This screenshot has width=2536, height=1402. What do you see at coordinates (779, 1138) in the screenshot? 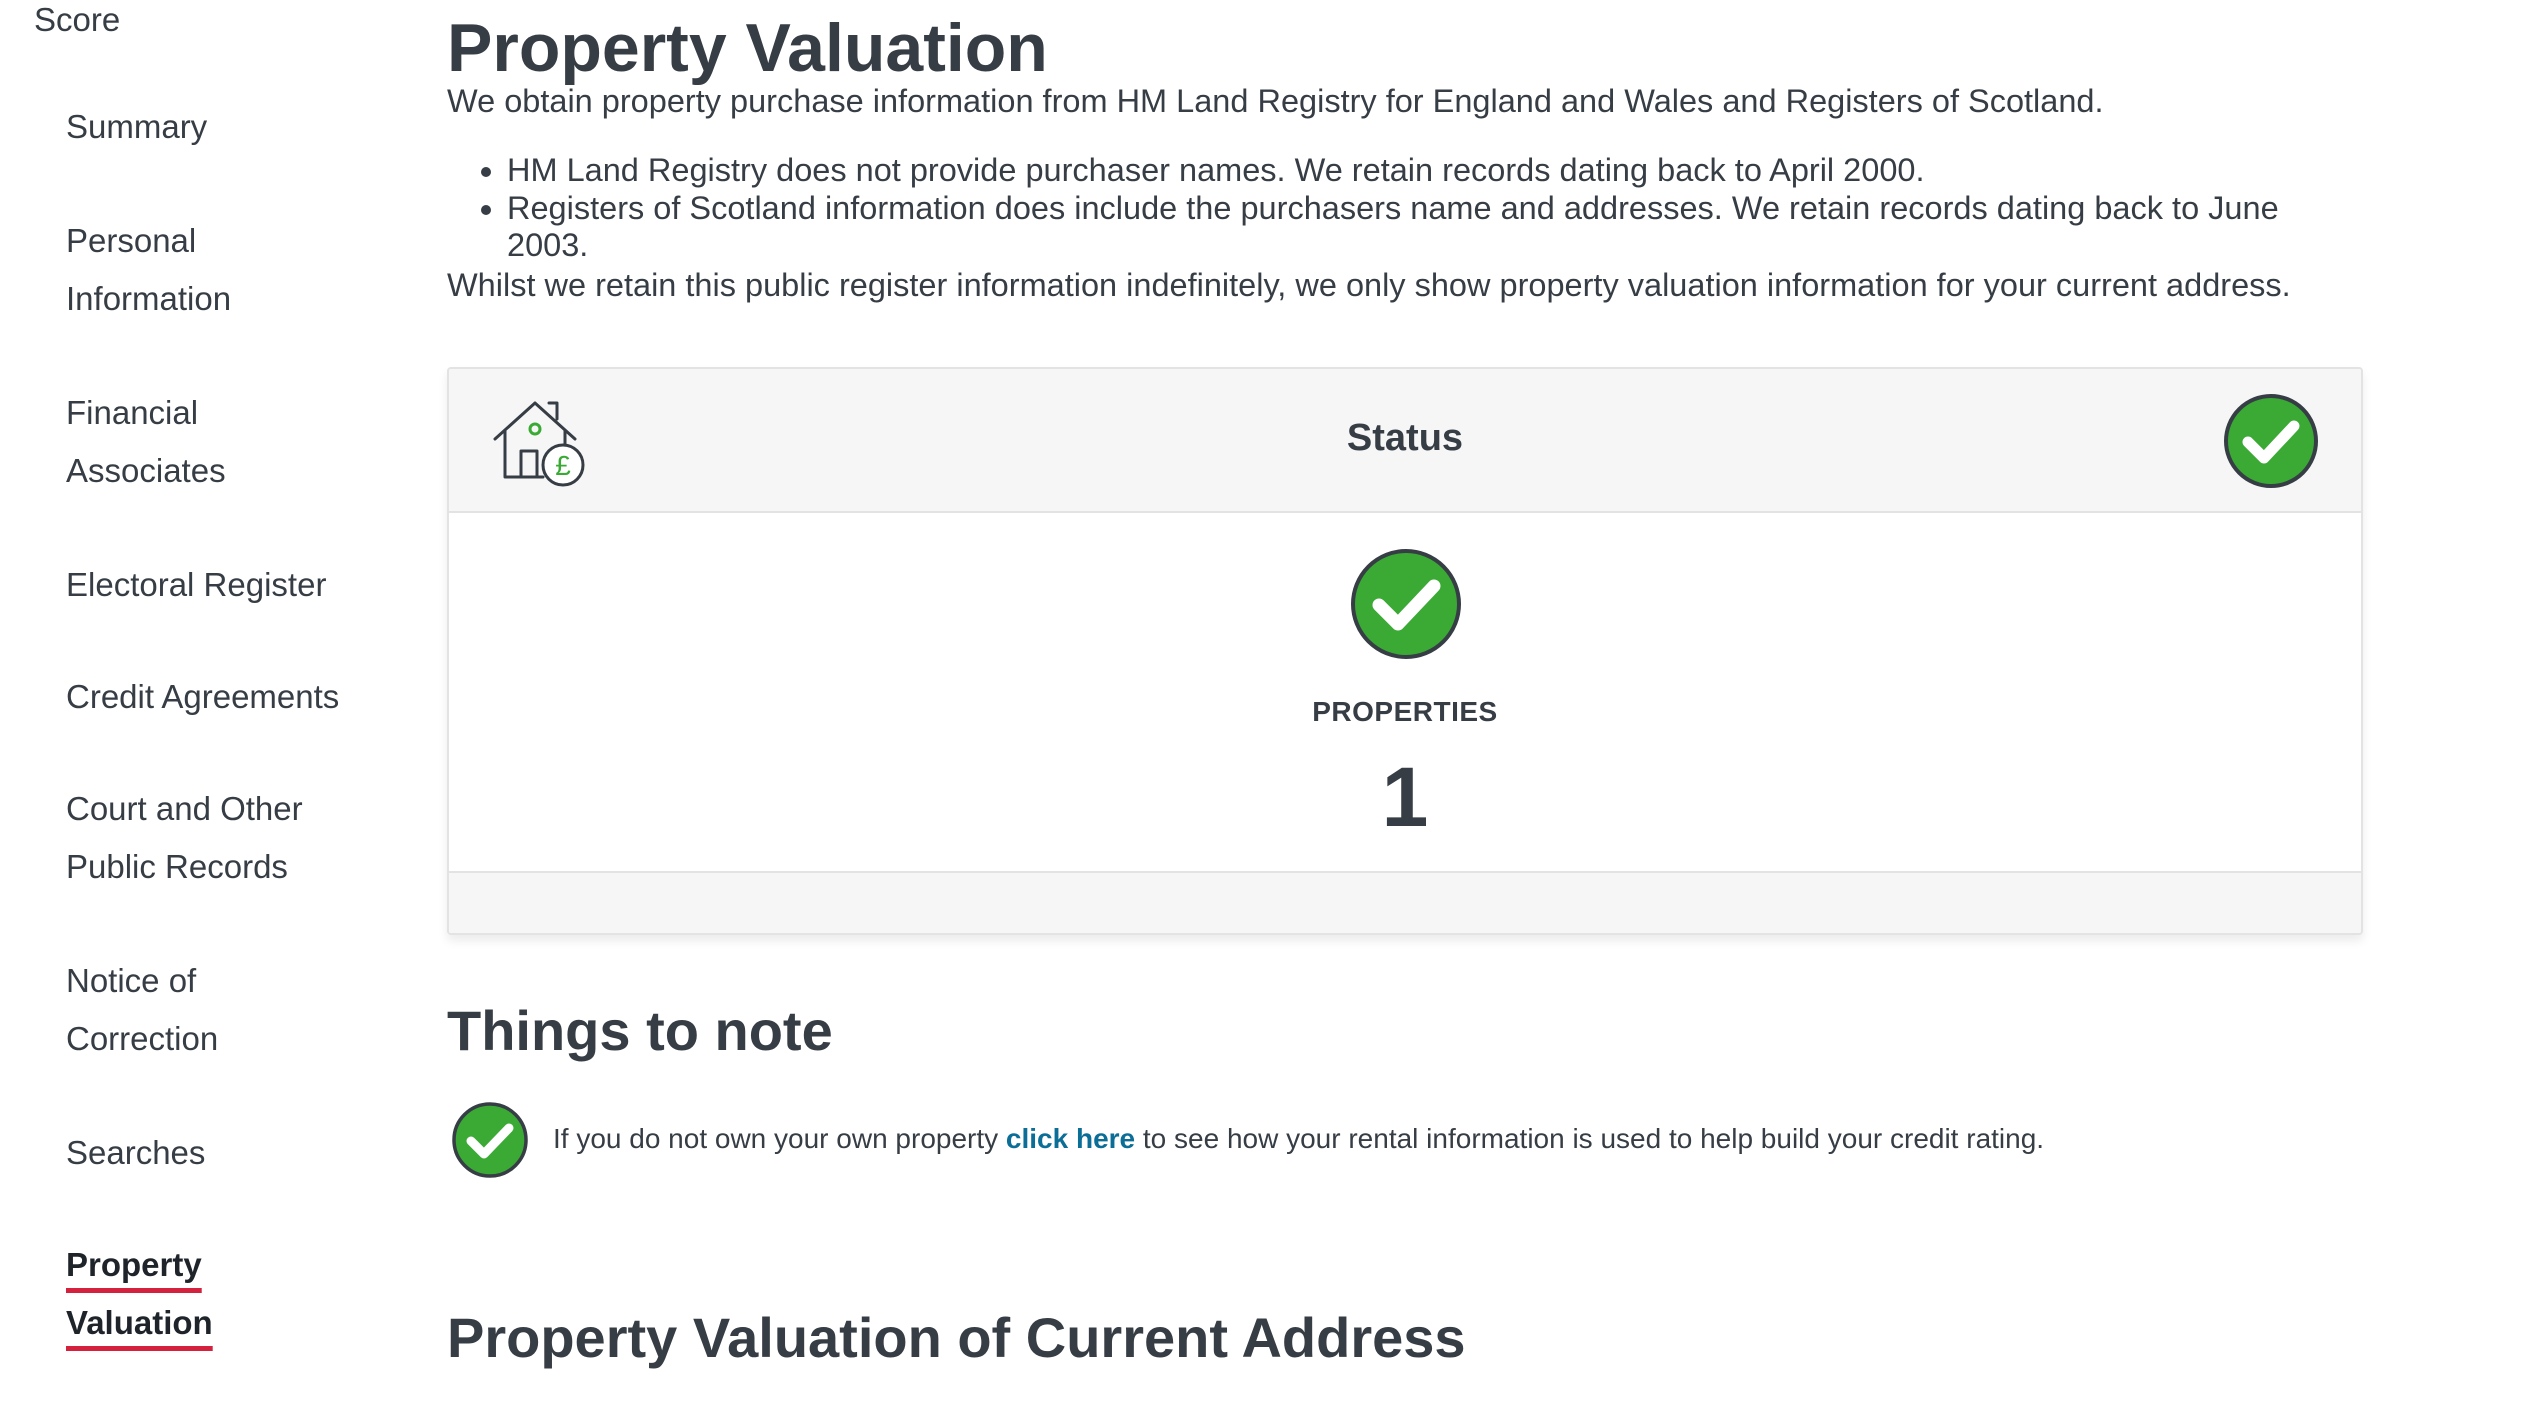
I see `note-text-before: If you do not own your own property` at bounding box center [779, 1138].